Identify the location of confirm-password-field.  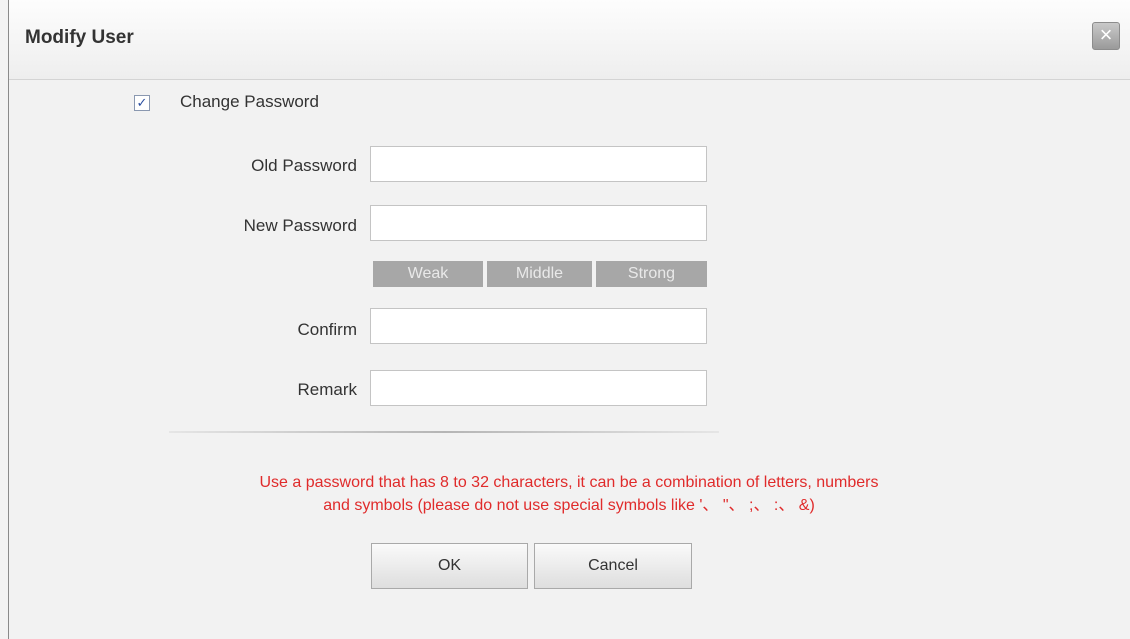
(538, 326).